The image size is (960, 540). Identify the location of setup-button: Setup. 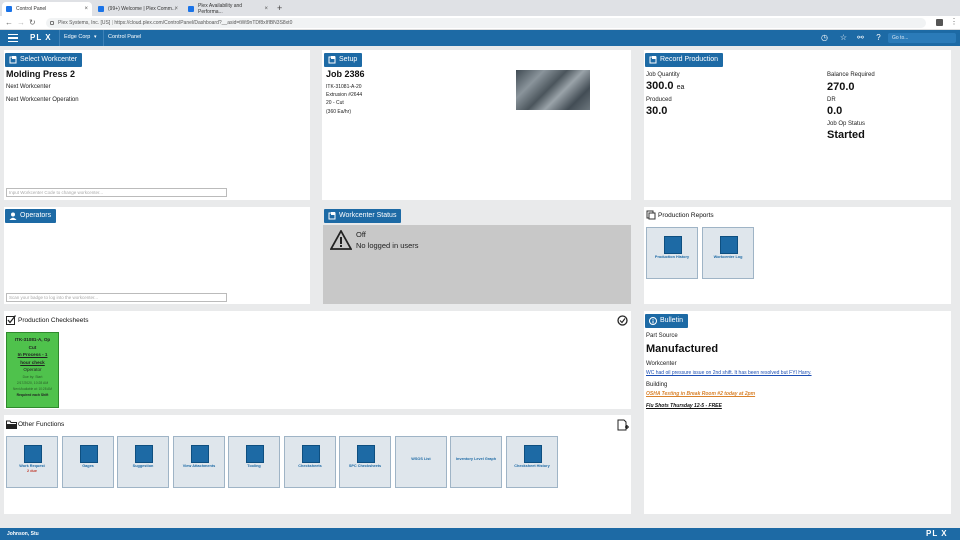
(343, 60).